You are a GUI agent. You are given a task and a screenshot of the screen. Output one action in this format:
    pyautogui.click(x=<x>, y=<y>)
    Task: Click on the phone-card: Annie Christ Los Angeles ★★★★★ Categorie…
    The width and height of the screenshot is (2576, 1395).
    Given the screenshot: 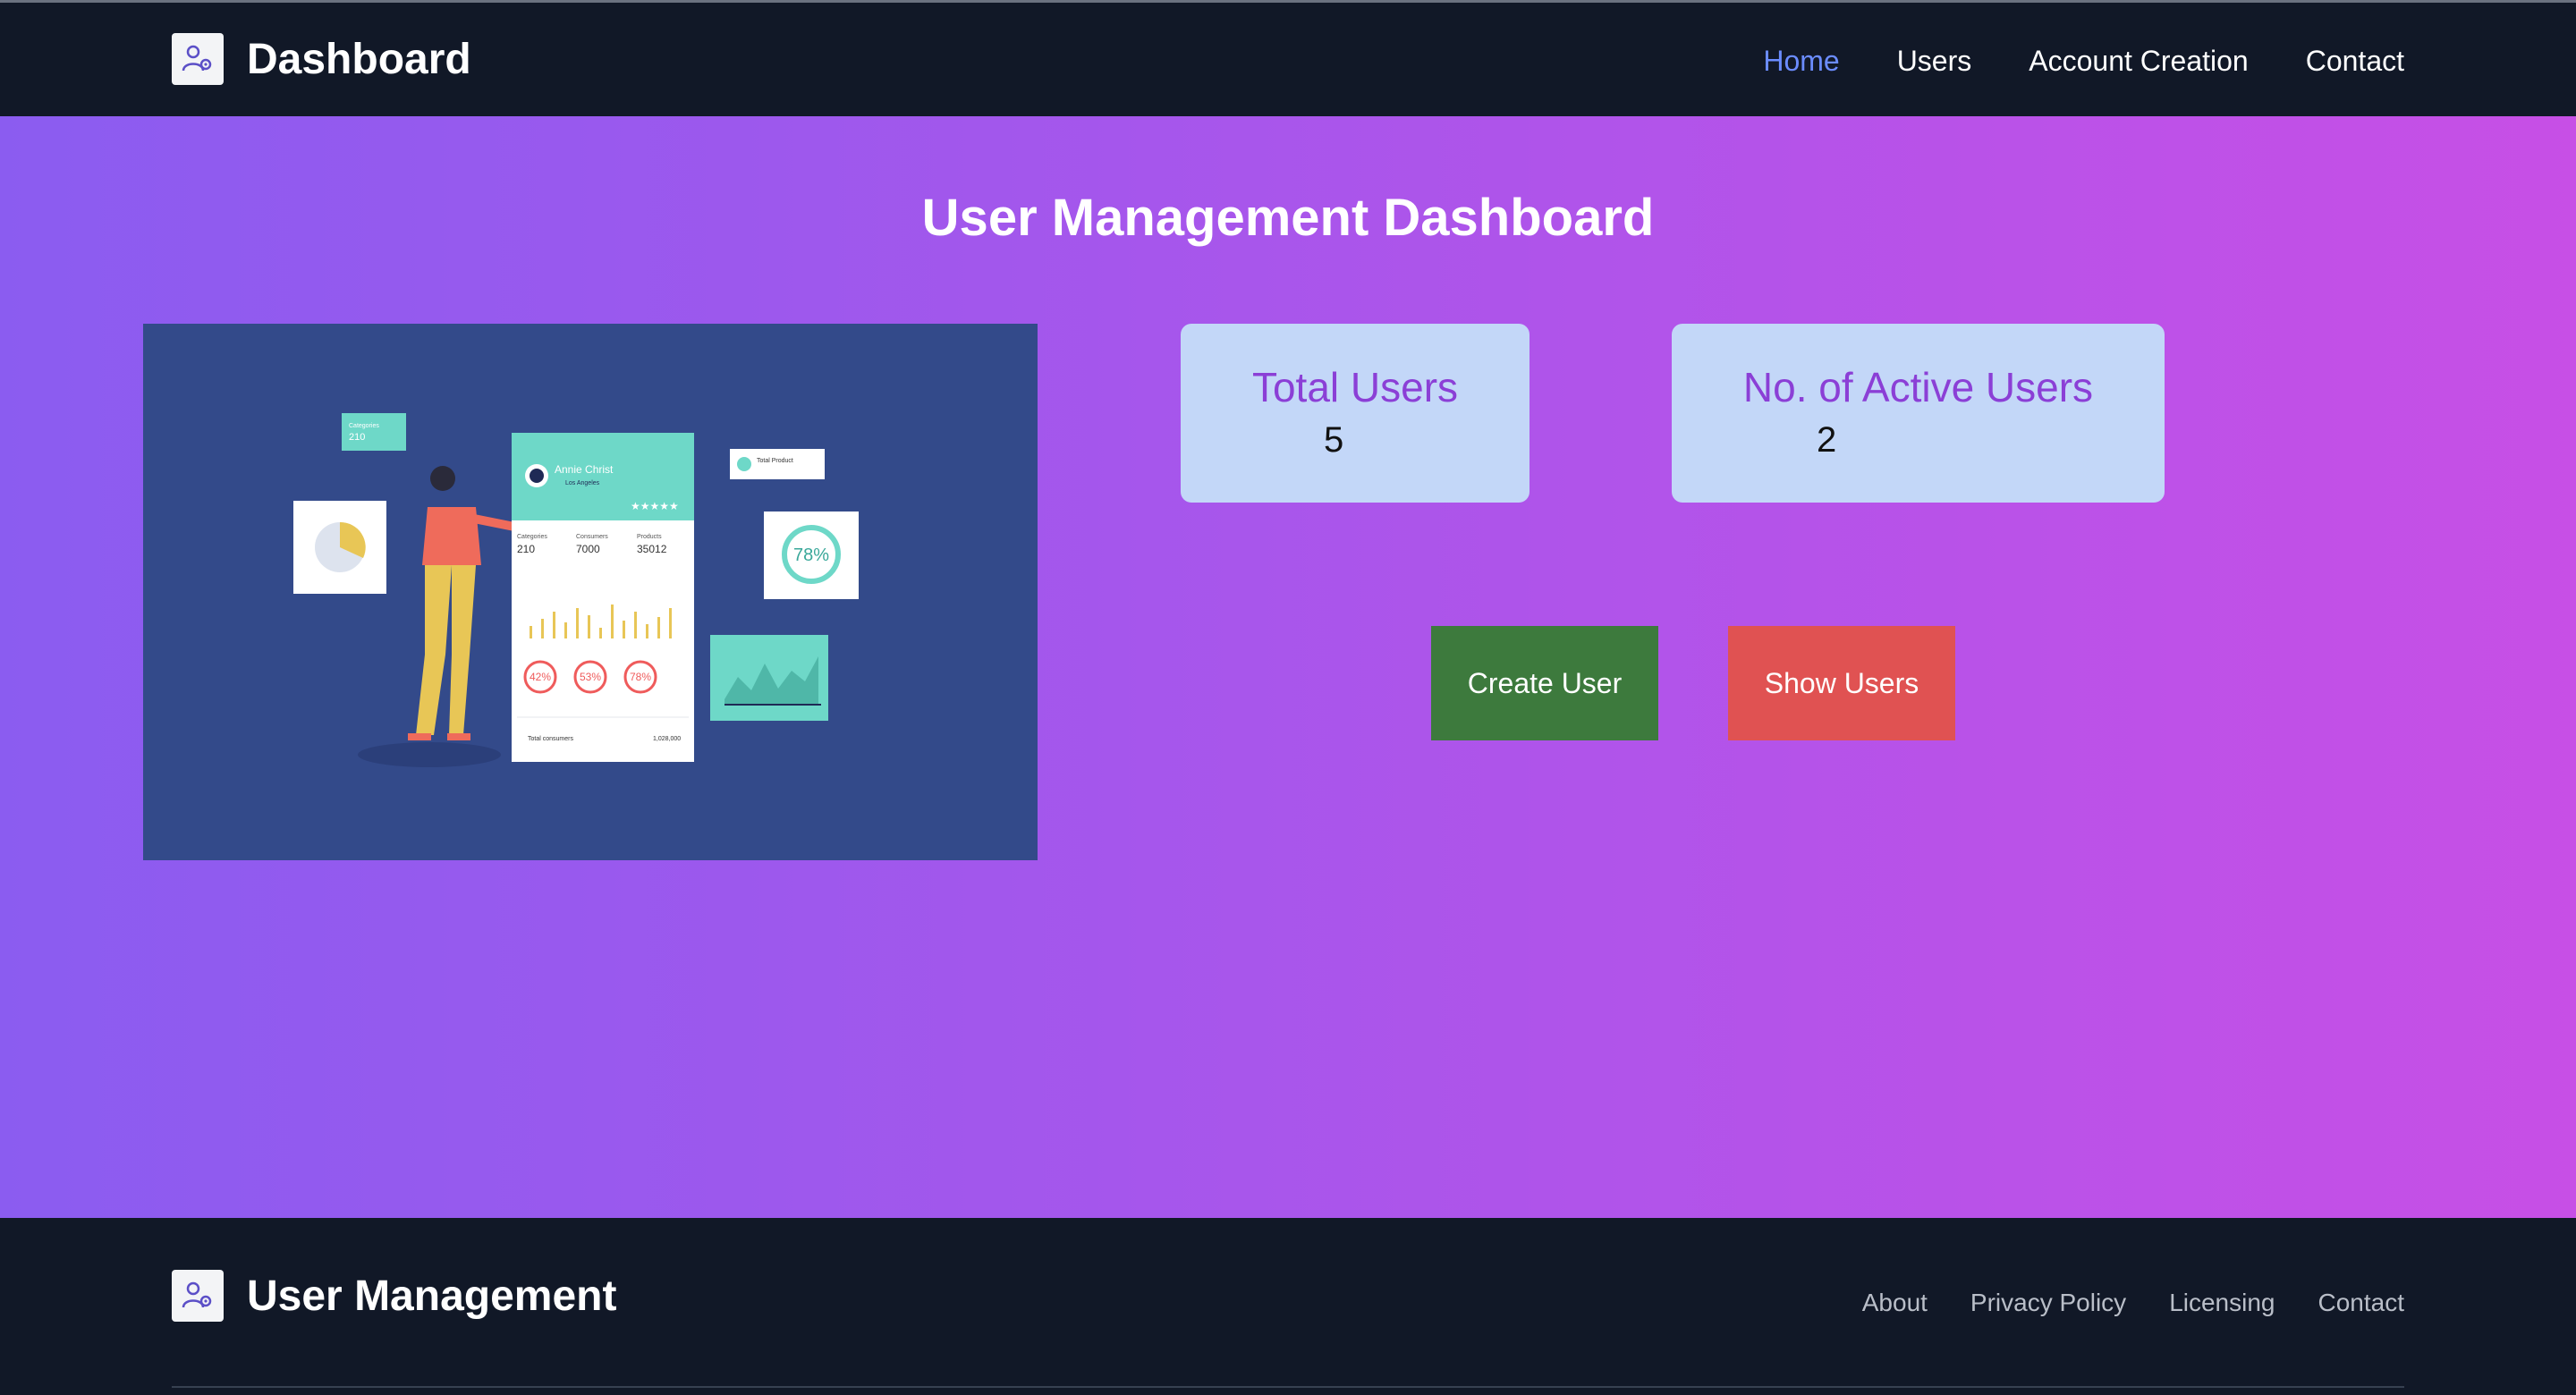 What is the action you would take?
    pyautogui.click(x=603, y=597)
    